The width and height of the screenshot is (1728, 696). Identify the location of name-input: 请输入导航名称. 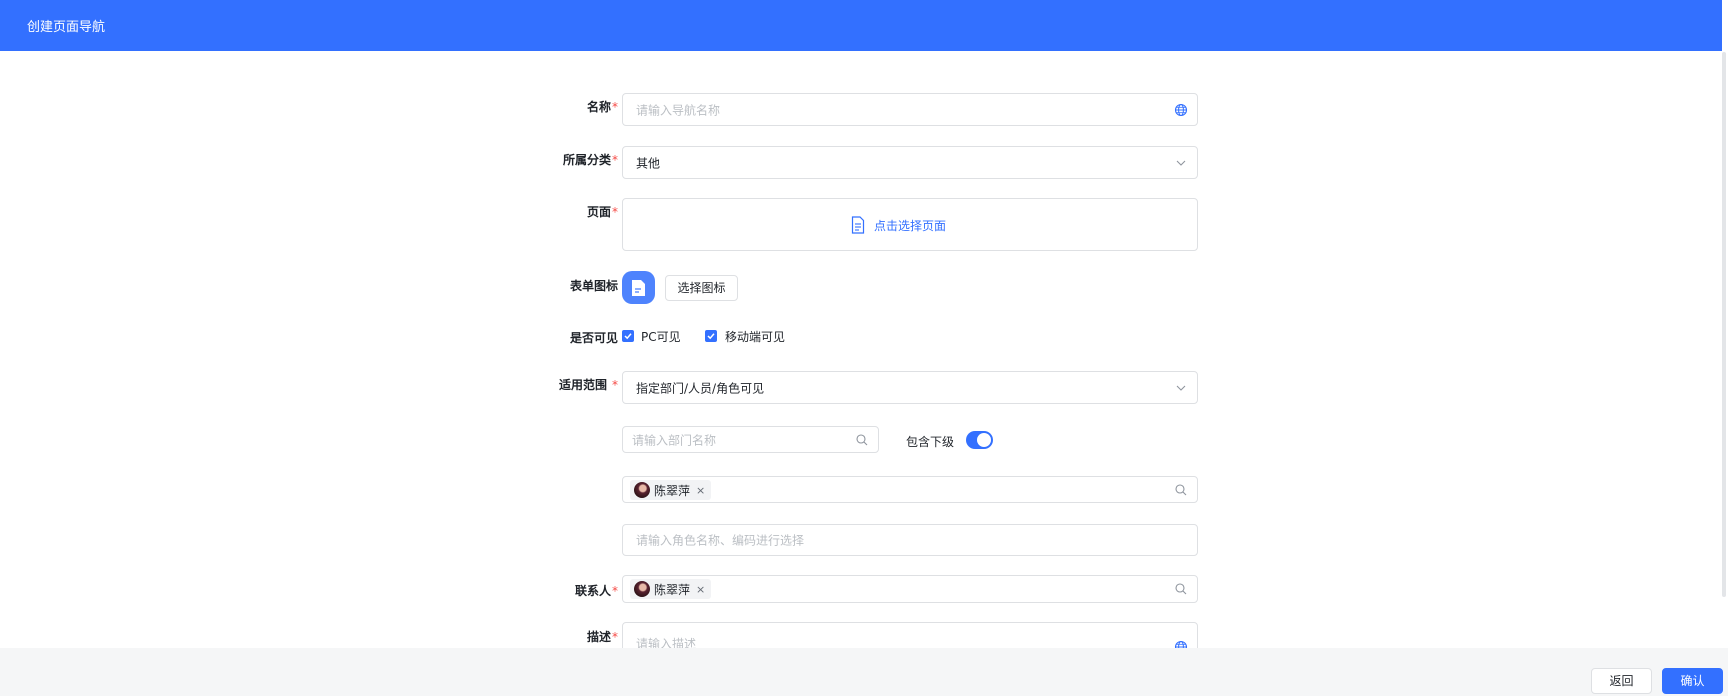
(910, 109).